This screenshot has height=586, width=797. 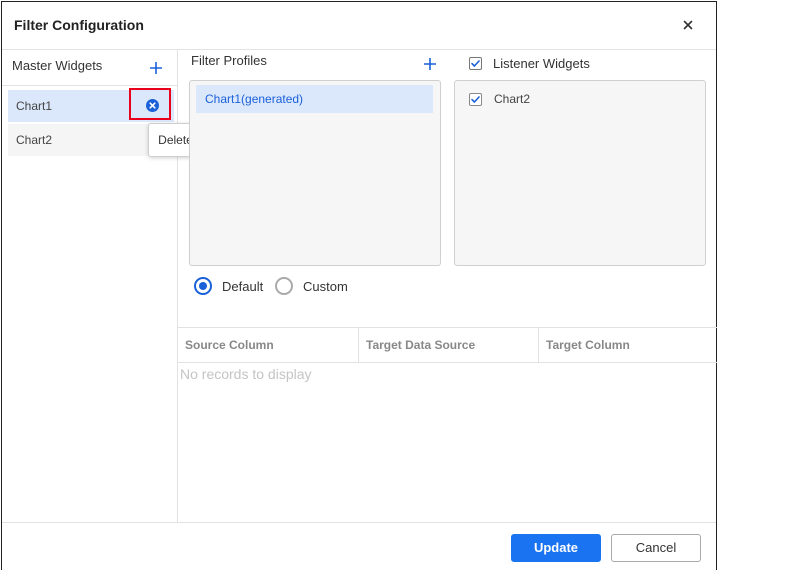 What do you see at coordinates (243, 286) in the screenshot?
I see `radio-default-label: Default` at bounding box center [243, 286].